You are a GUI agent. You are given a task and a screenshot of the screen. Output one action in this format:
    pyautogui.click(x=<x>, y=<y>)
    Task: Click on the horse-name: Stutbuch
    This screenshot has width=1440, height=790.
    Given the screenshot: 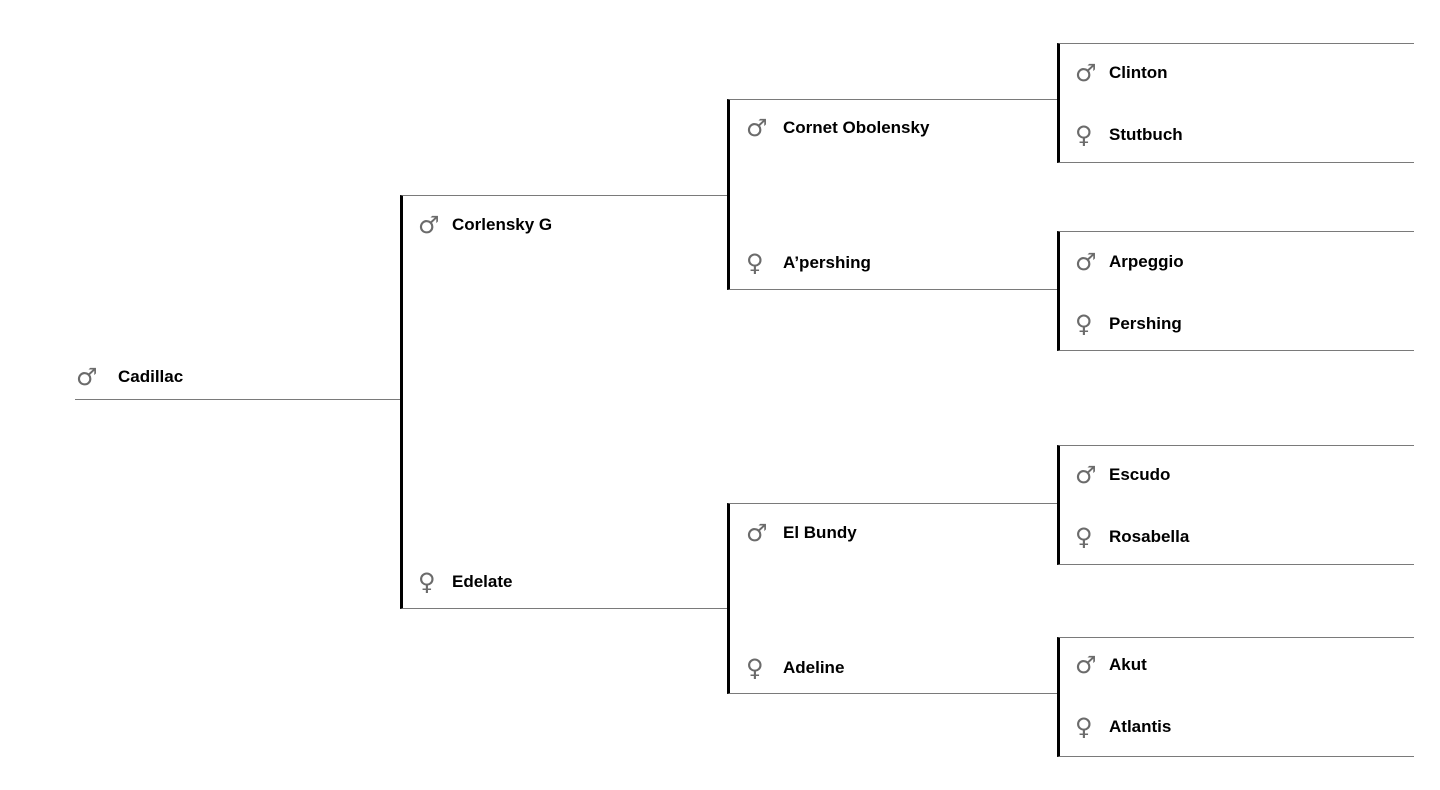 What is the action you would take?
    pyautogui.click(x=1146, y=134)
    